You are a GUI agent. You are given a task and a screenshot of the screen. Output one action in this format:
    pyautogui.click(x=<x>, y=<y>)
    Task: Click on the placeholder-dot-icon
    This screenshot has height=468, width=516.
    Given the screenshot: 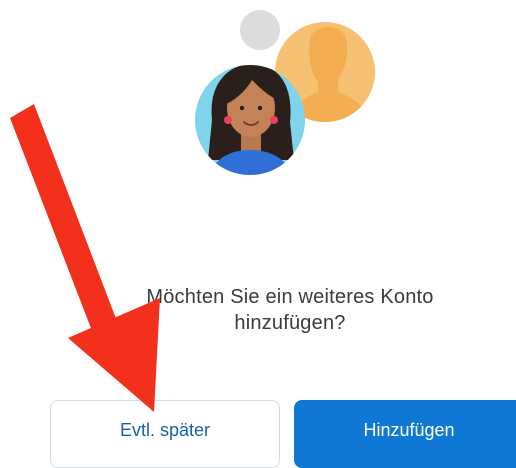 What is the action you would take?
    pyautogui.click(x=260, y=30)
    